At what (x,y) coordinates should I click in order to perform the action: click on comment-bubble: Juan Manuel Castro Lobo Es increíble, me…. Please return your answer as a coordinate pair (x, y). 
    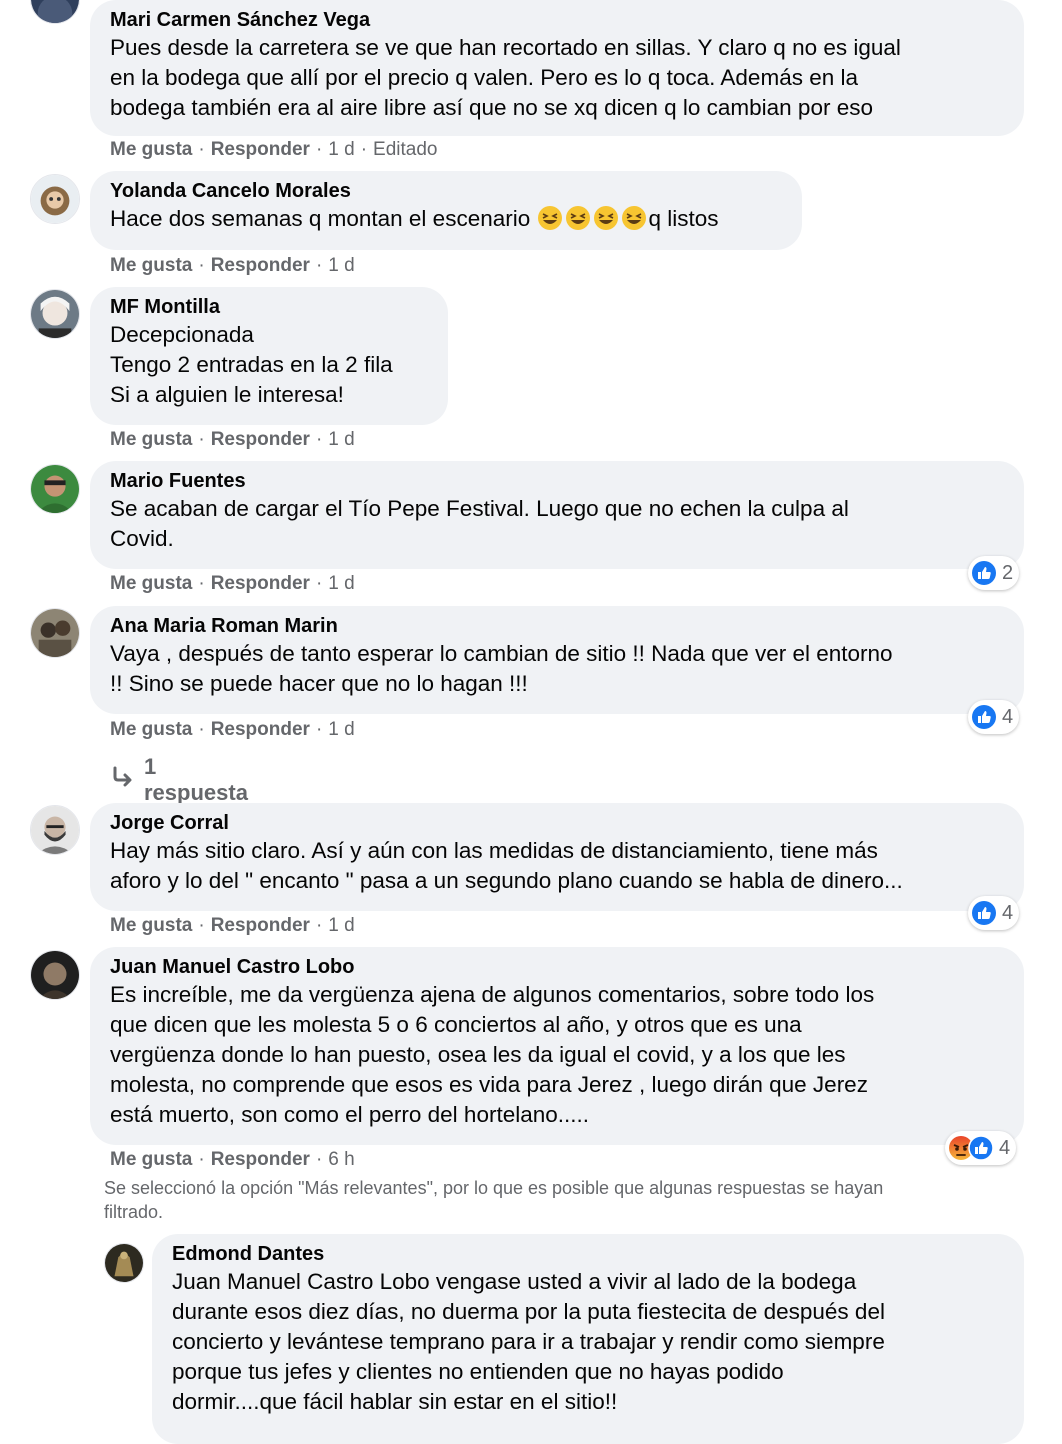
    Looking at the image, I should click on (557, 1046).